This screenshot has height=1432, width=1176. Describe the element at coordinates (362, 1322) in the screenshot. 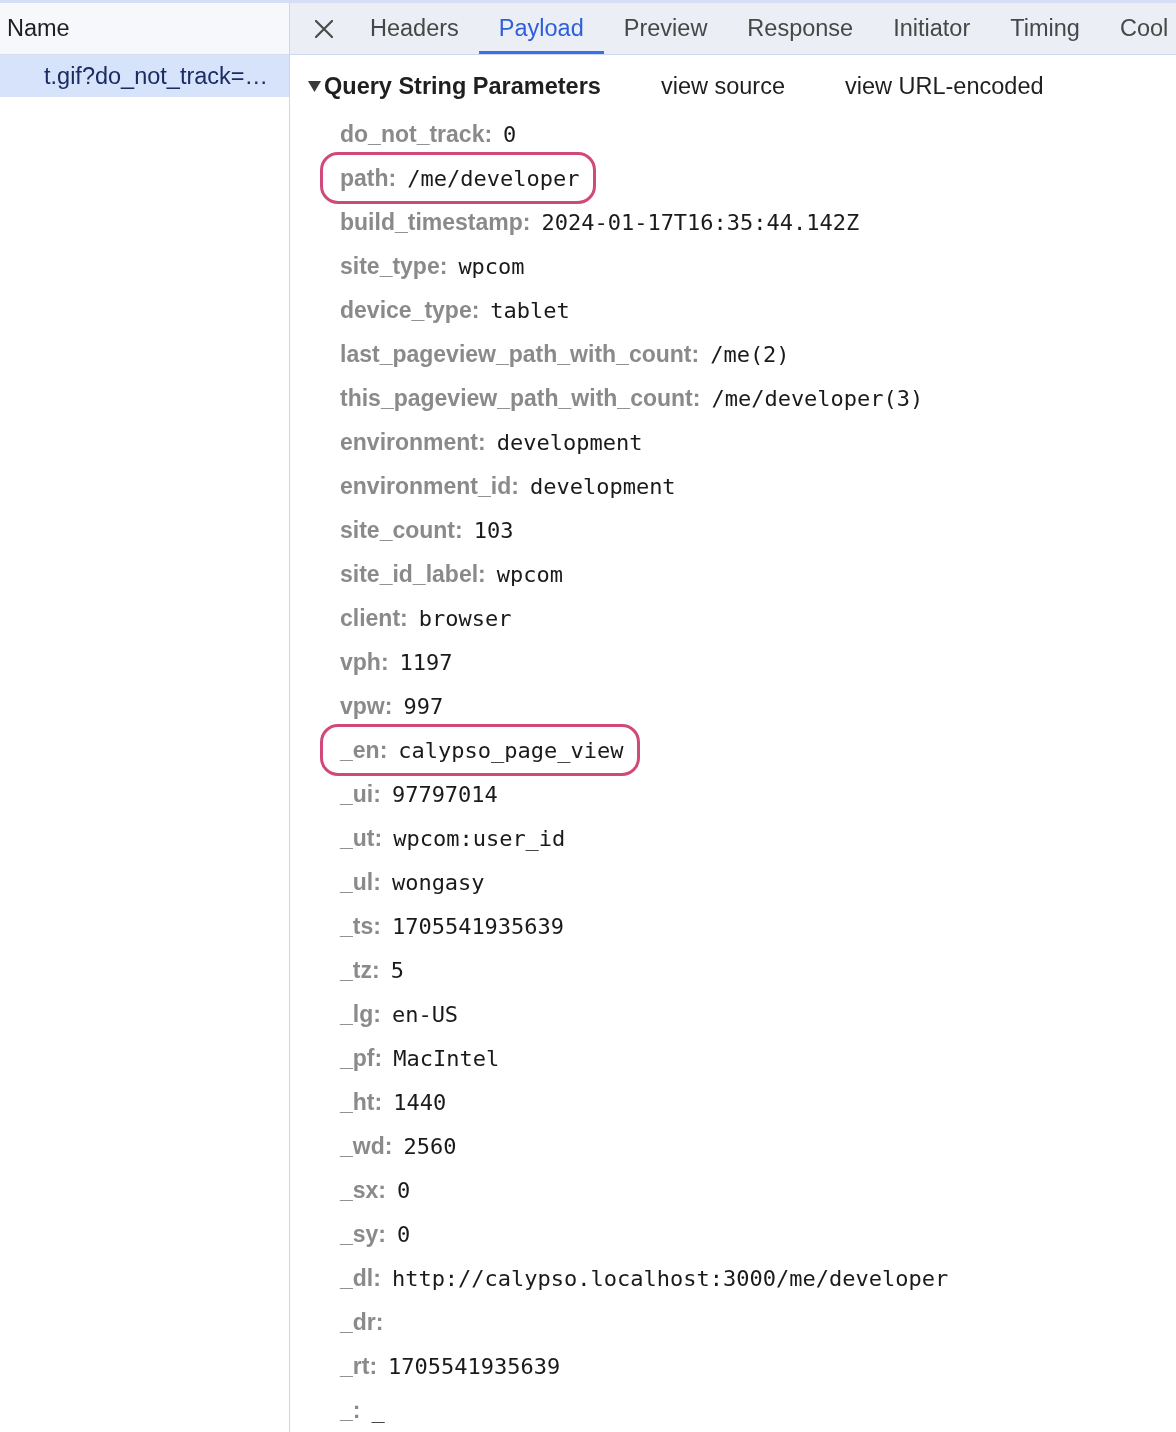

I see `param-key: _dr:` at that location.